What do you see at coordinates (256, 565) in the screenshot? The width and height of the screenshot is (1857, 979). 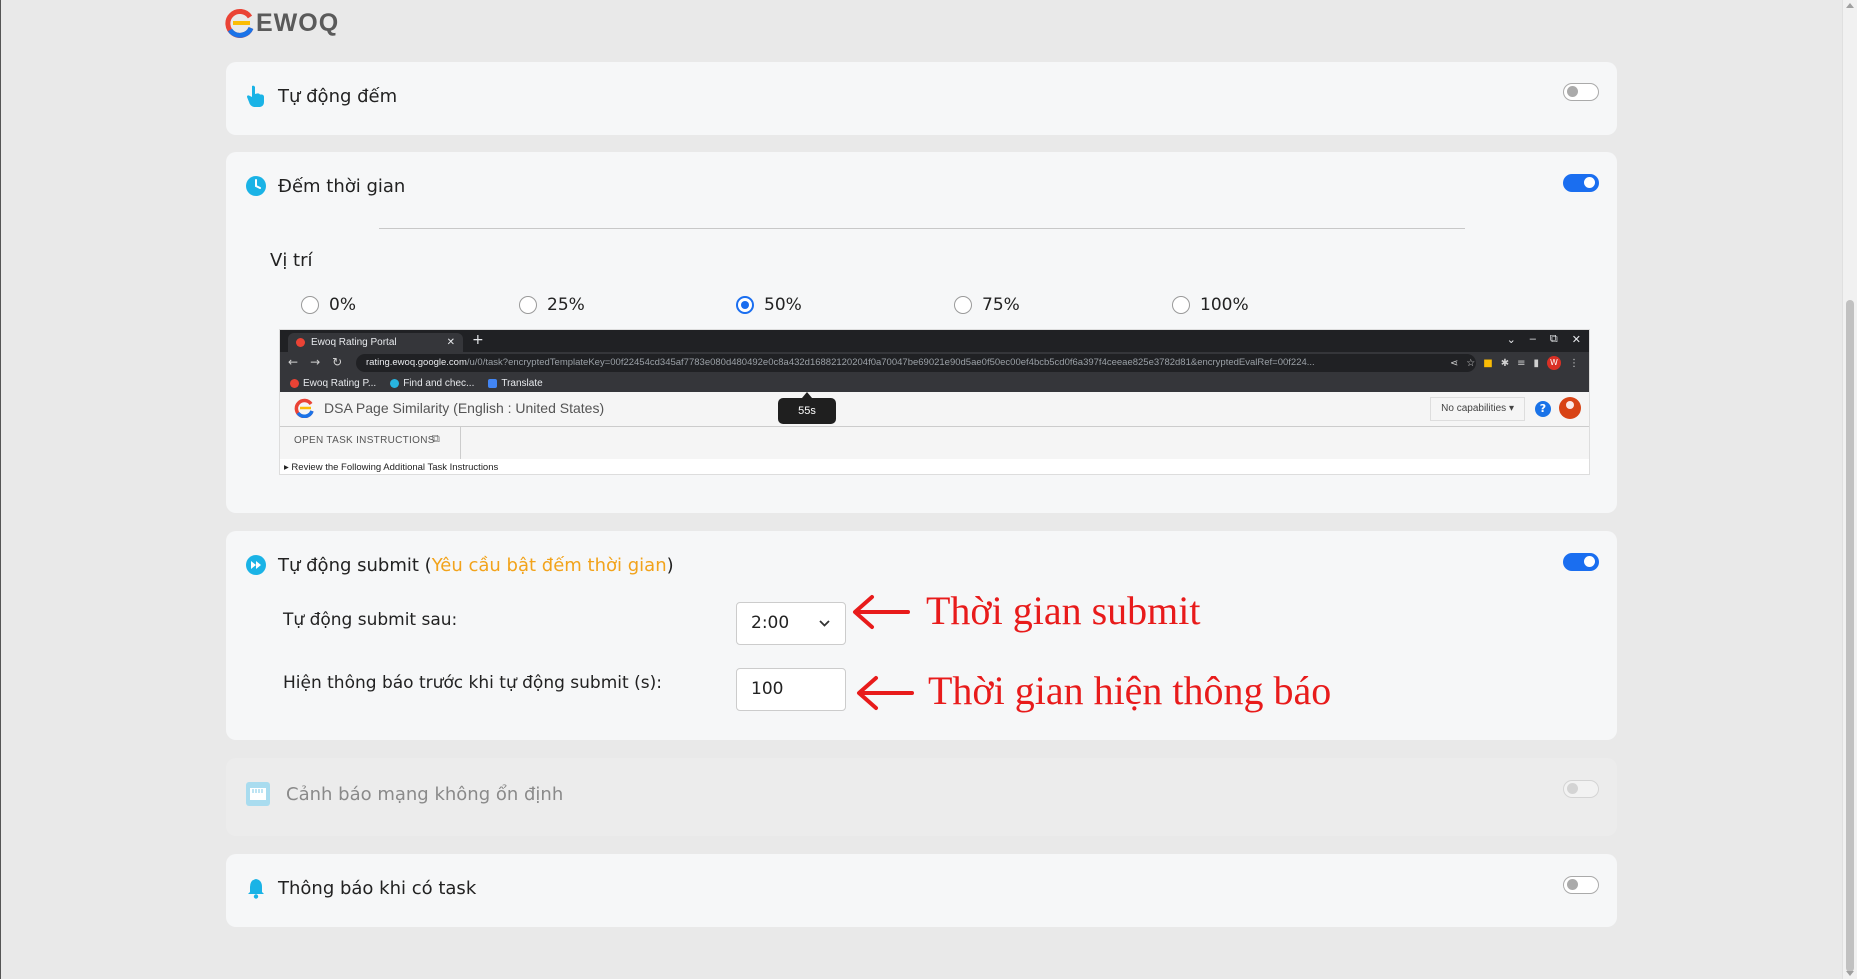 I see `fast-forward-icon` at bounding box center [256, 565].